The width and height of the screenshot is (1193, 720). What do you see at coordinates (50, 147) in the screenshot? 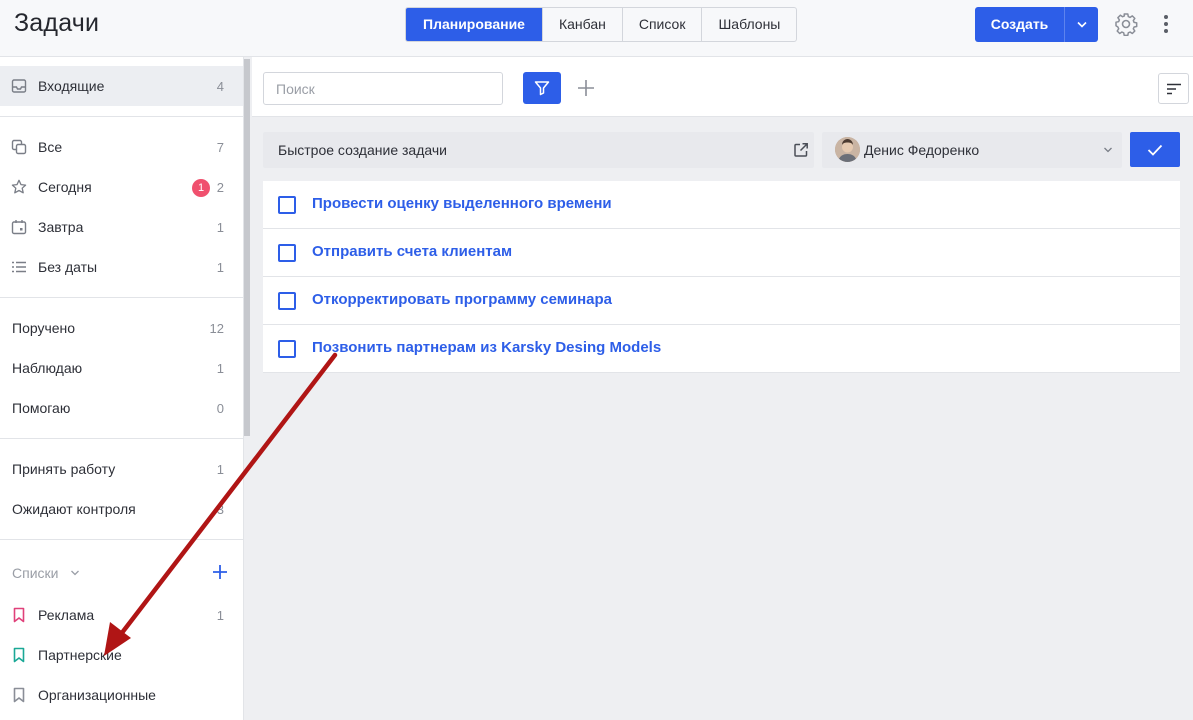
I see `sidebar-item-label: Все` at bounding box center [50, 147].